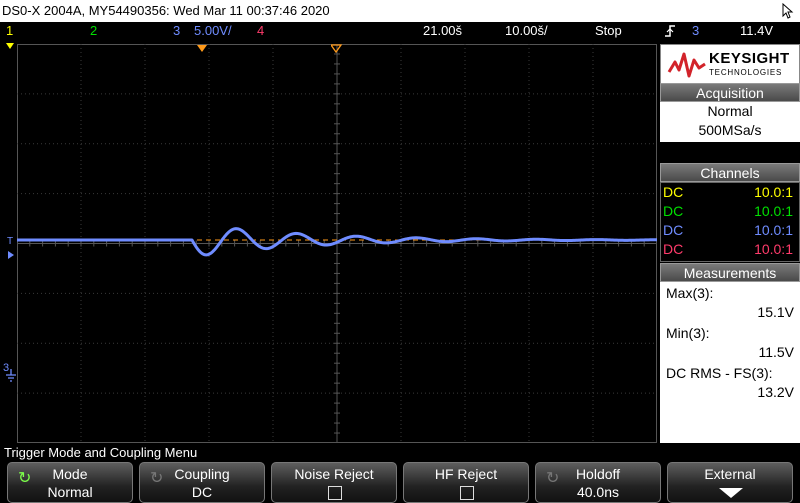  I want to click on trigger-edge-icon, so click(670, 32).